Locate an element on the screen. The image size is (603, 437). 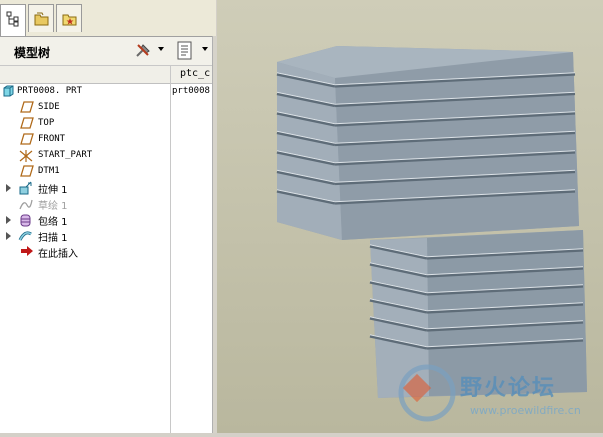
tab-model-tree is located at coordinates (13, 20).